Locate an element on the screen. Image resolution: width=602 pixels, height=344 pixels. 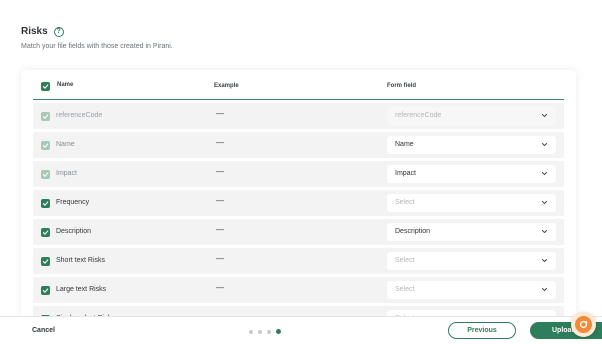
page-title: Risks is located at coordinates (34, 31).